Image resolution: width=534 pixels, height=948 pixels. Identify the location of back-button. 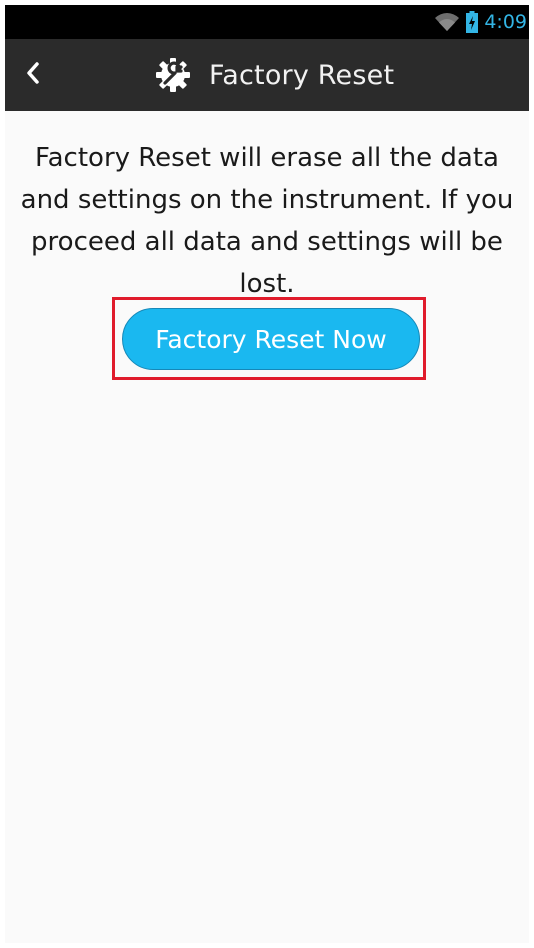
(33, 75).